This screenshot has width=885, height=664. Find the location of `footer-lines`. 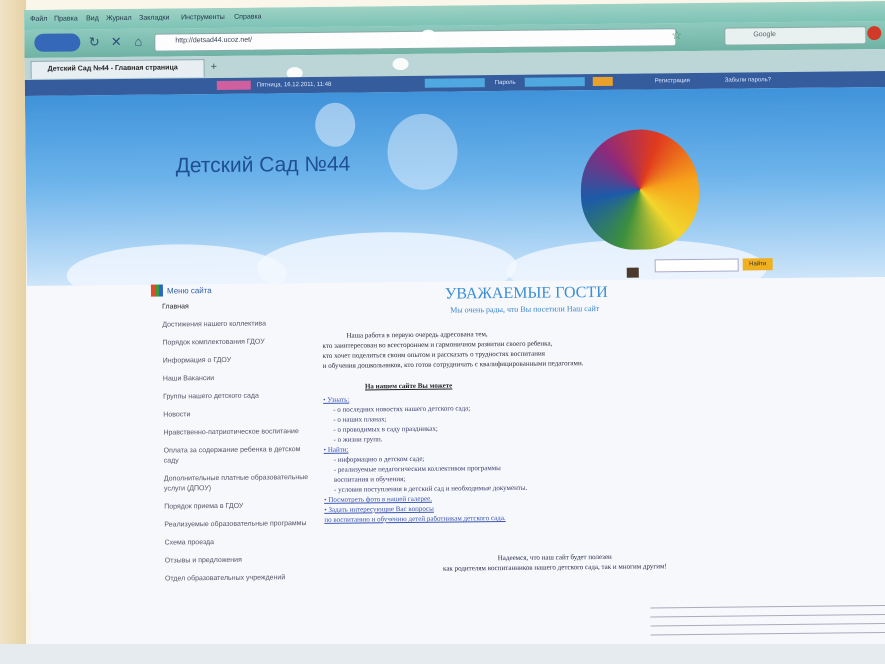

footer-lines is located at coordinates (767, 618).